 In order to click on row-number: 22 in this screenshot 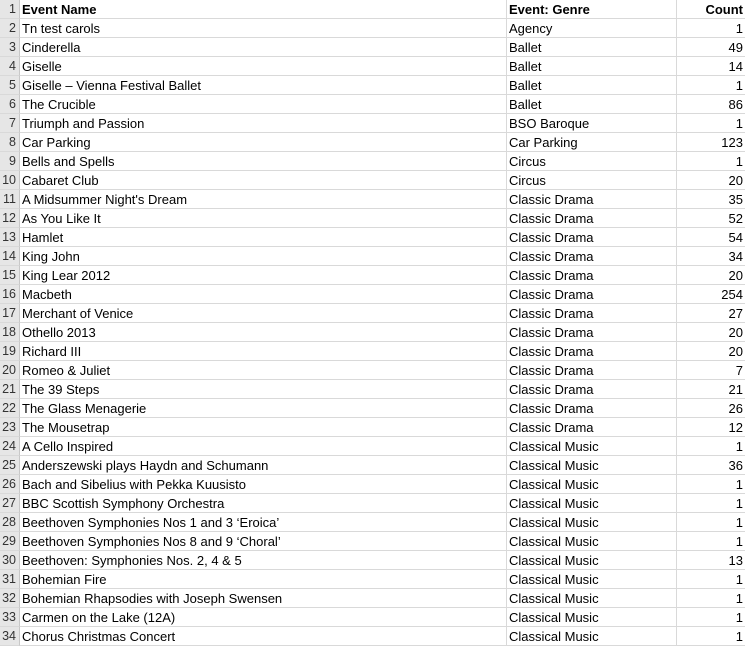, I will do `click(10, 408)`.